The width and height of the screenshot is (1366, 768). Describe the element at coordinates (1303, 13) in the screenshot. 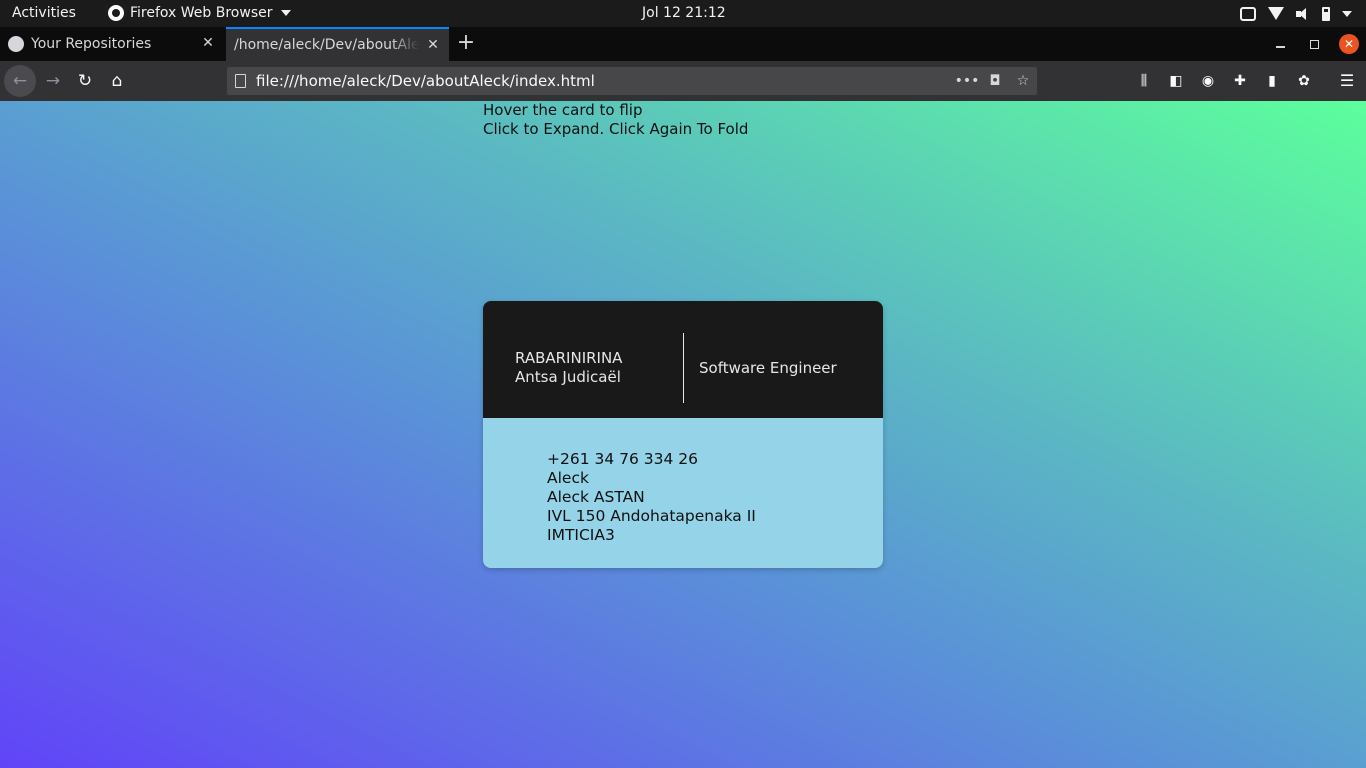

I see `volume-icon` at that location.